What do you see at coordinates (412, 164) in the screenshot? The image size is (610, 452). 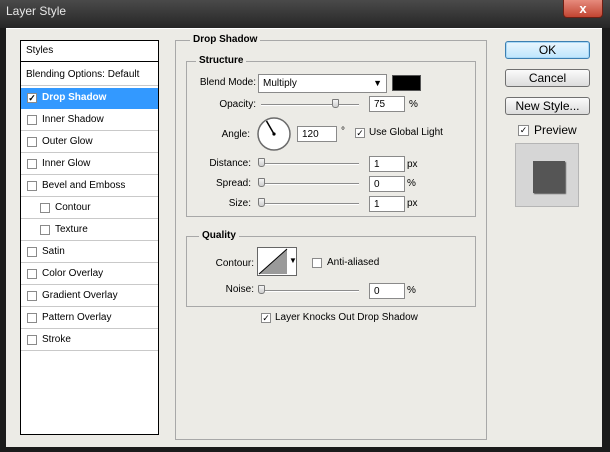 I see `distance-unit: px` at bounding box center [412, 164].